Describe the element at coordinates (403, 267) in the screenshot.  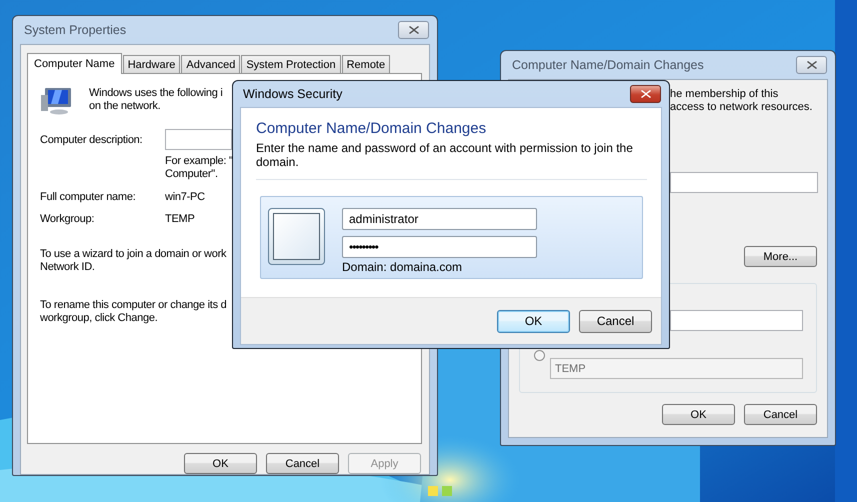
I see `domain-text: Domain: domaina.com` at that location.